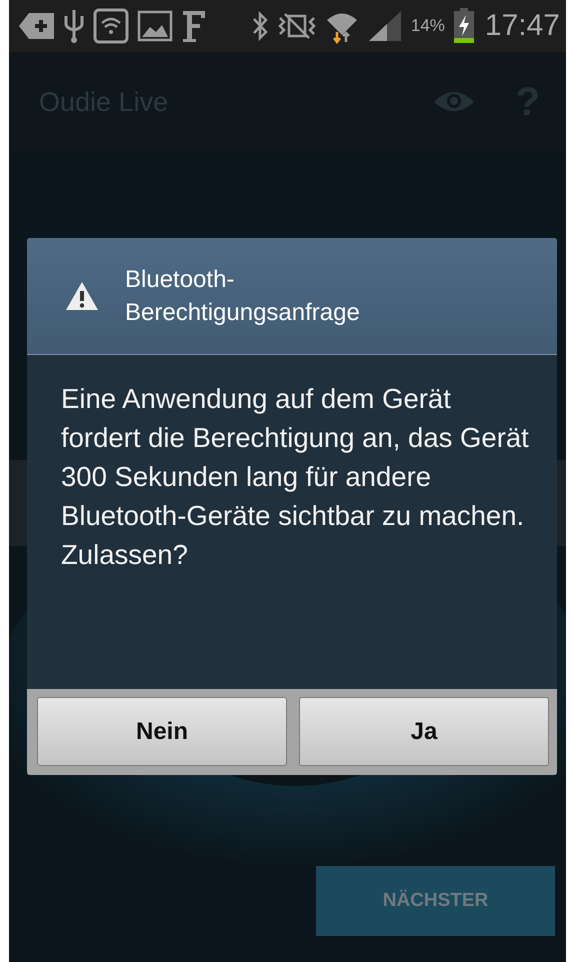 The height and width of the screenshot is (962, 574). Describe the element at coordinates (162, 731) in the screenshot. I see `deny-button: Nein` at that location.